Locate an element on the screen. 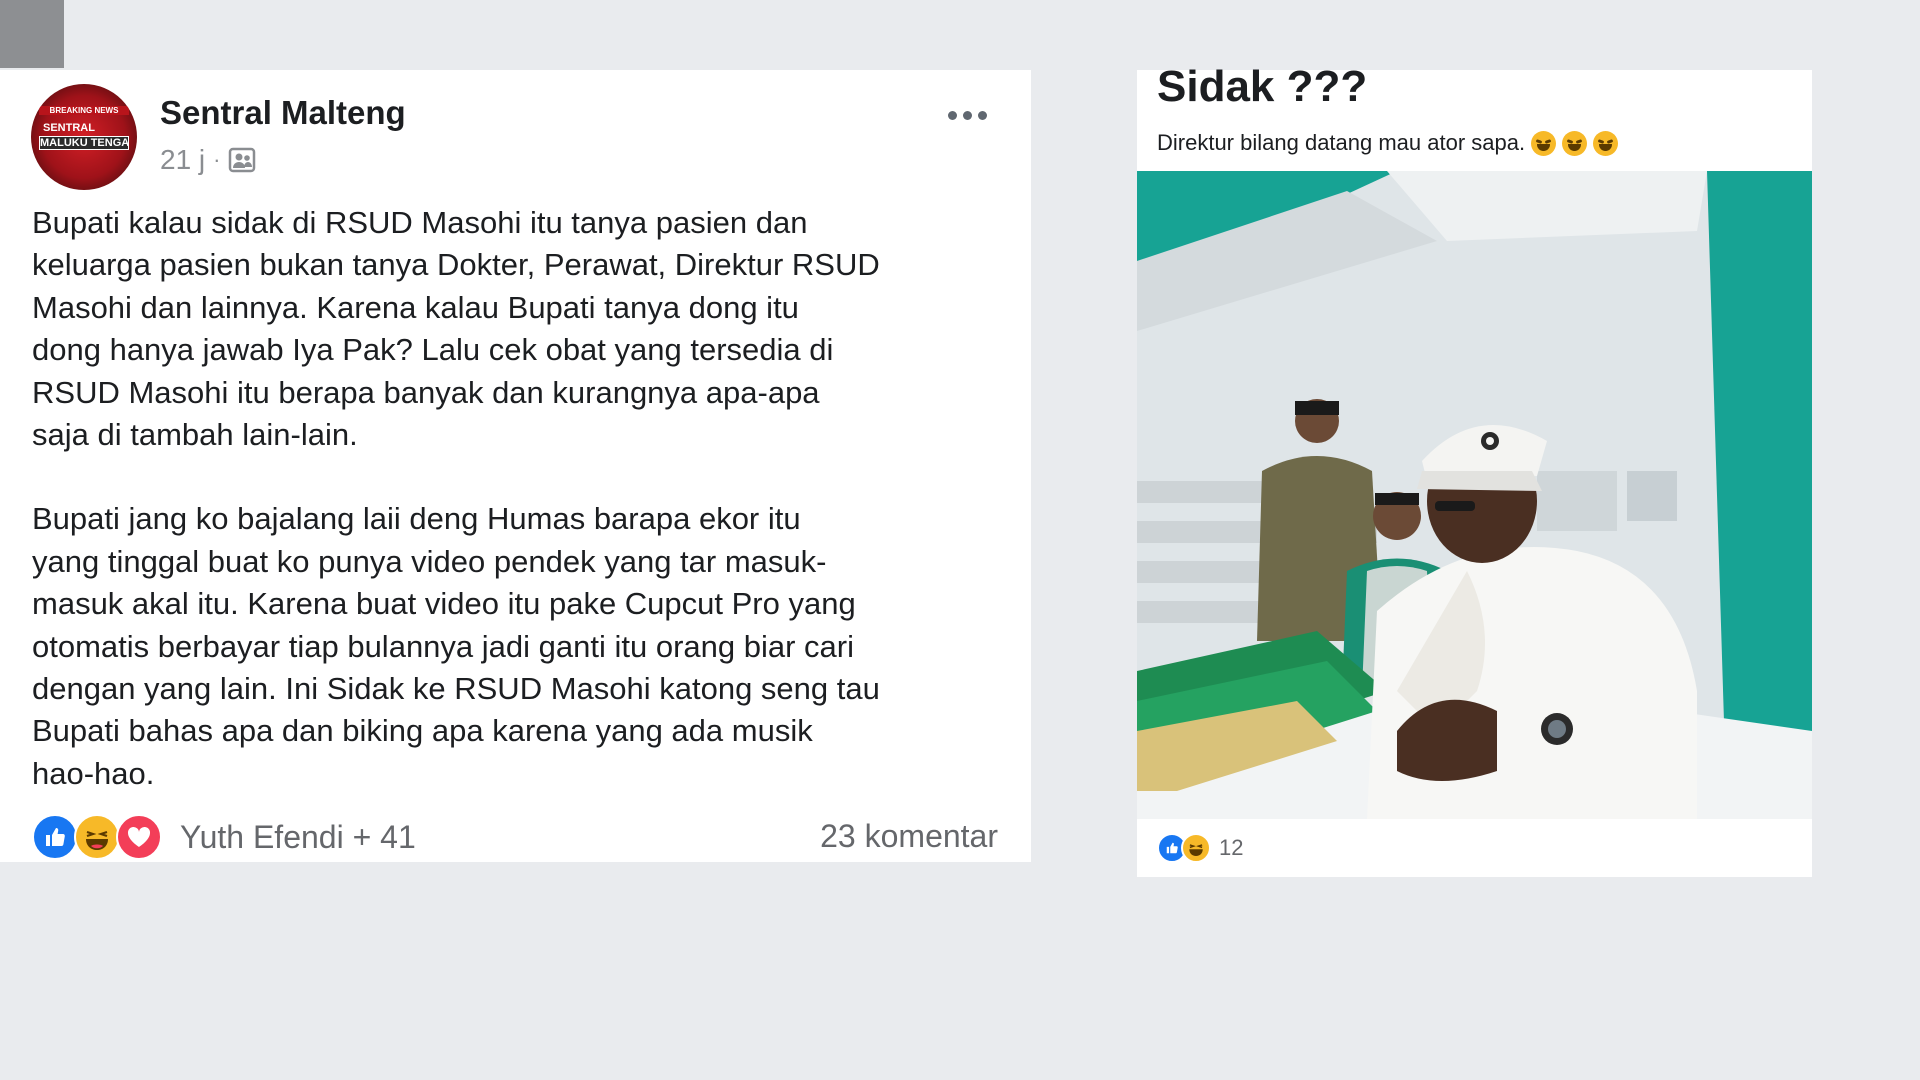 This screenshot has width=1920, height=1080. shared-post-title: Sidak ??? is located at coordinates (1262, 86).